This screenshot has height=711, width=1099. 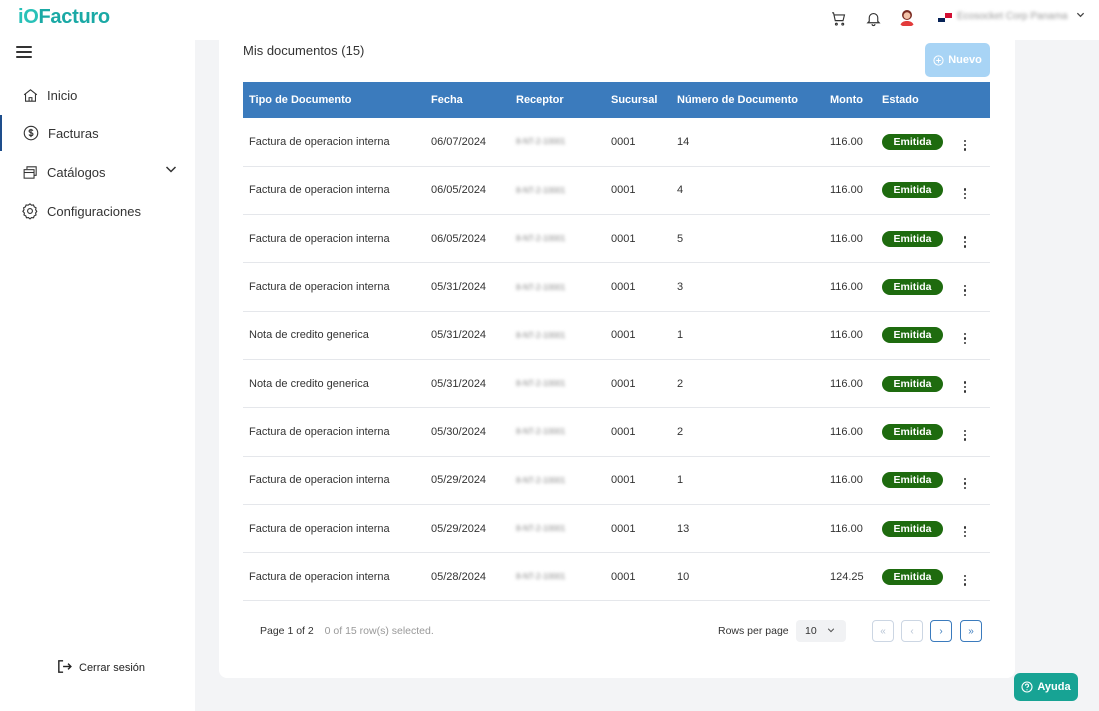 What do you see at coordinates (1046, 687) in the screenshot?
I see `help-button: Ayuda` at bounding box center [1046, 687].